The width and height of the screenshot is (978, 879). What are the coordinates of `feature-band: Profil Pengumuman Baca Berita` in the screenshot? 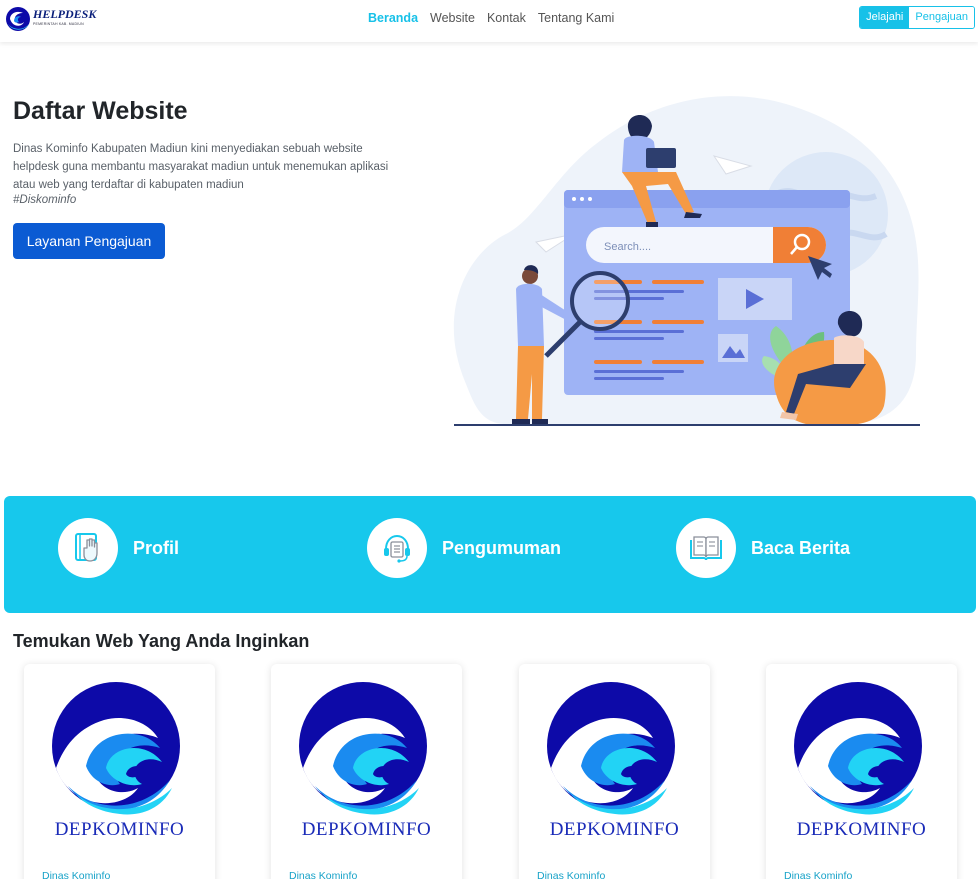 It's located at (490, 554).